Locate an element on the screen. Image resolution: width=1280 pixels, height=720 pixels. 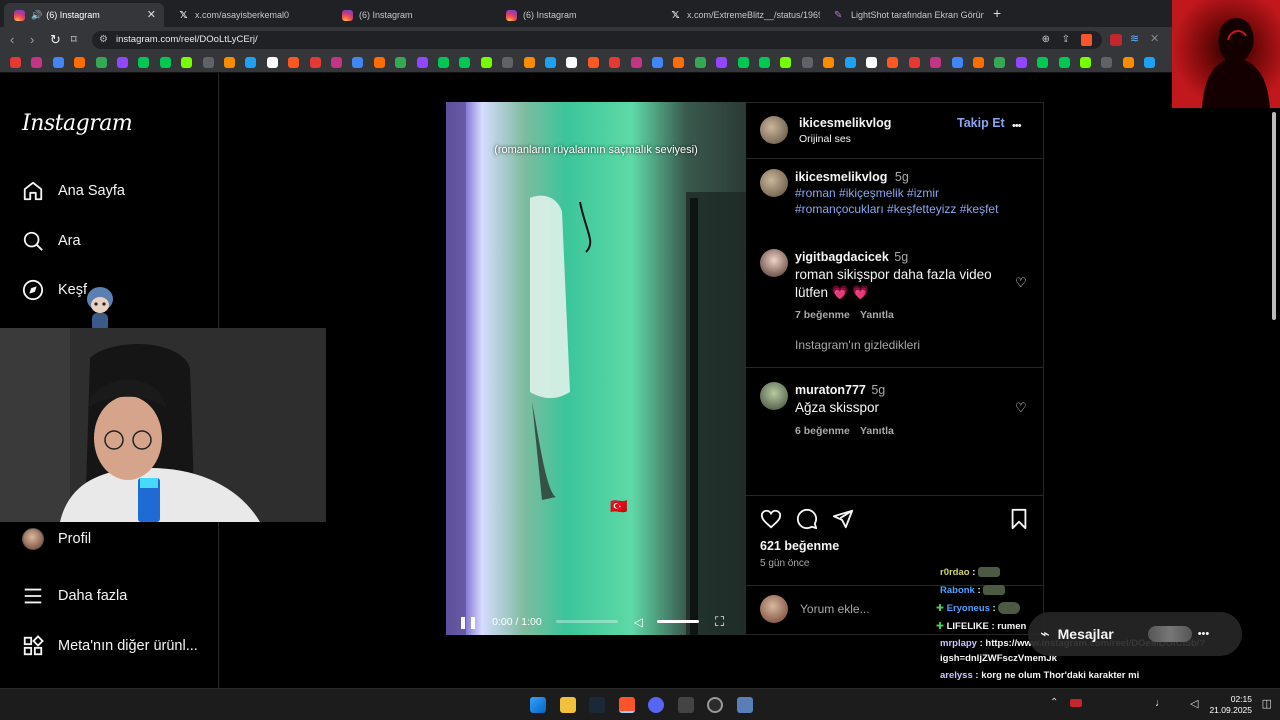
steam-icon is located at coordinates (597, 705).